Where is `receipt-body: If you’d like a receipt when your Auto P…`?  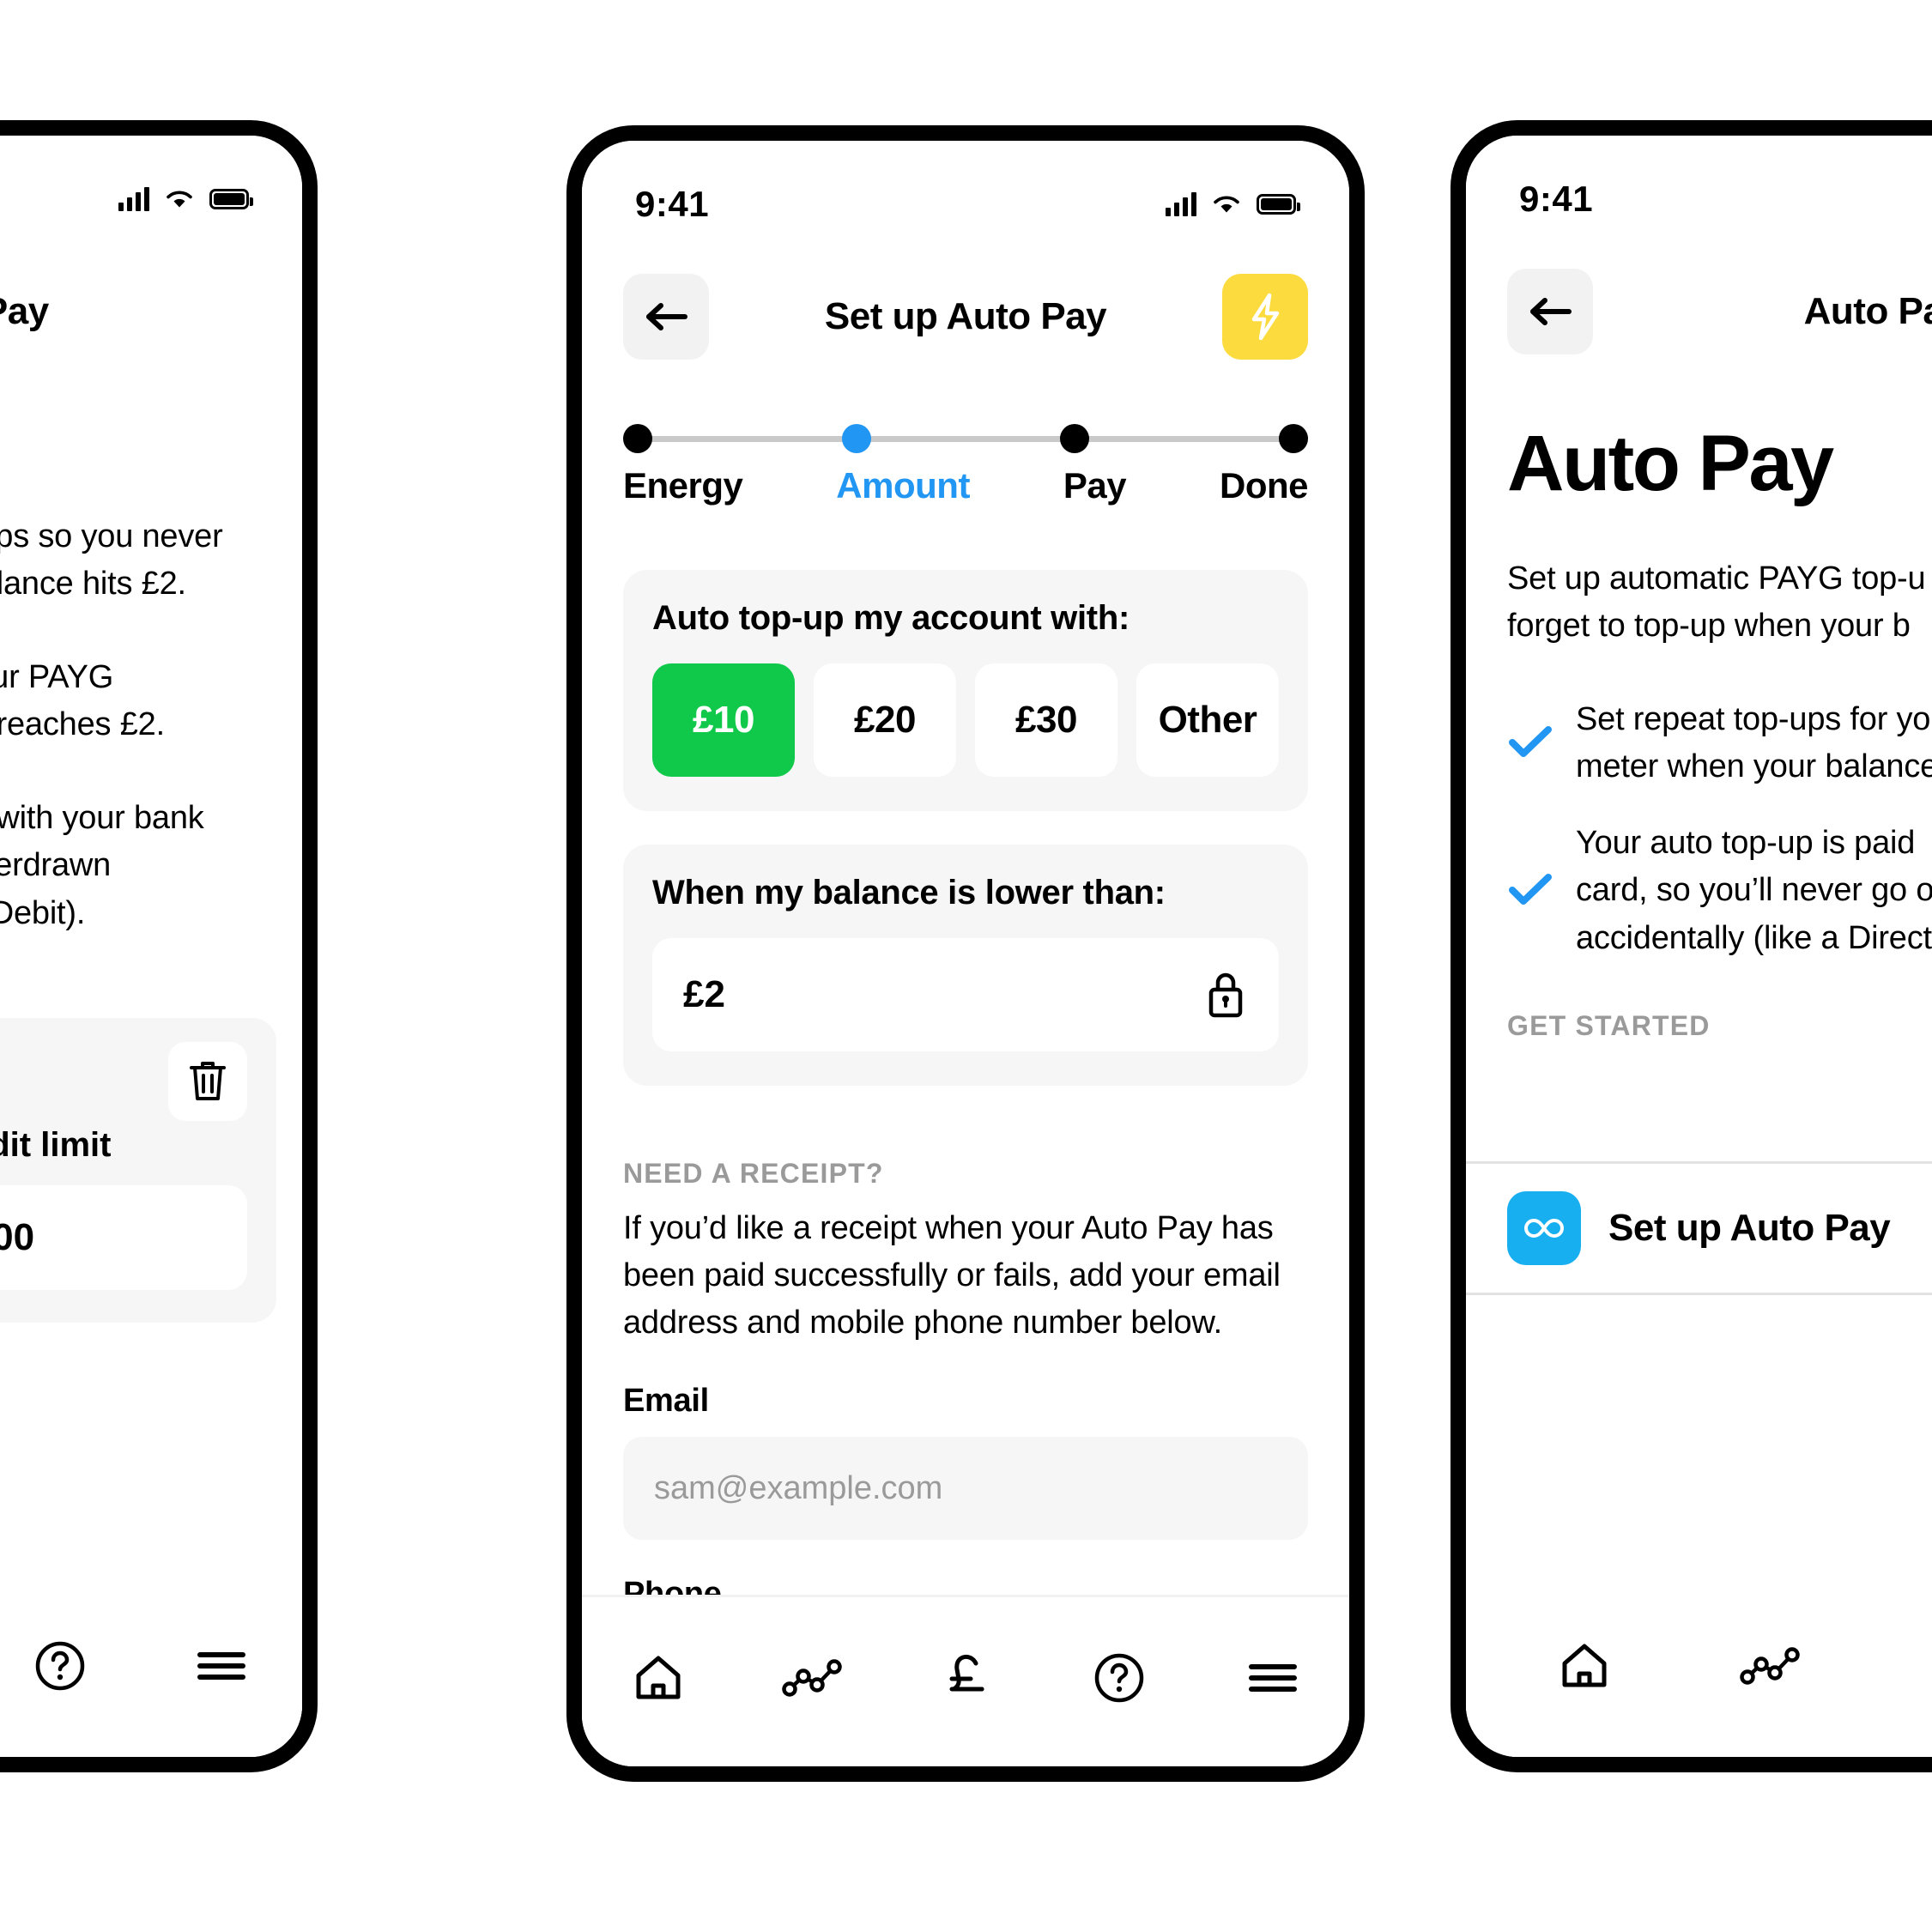
receipt-body: If you’d like a receipt when your Auto P… is located at coordinates (952, 1276).